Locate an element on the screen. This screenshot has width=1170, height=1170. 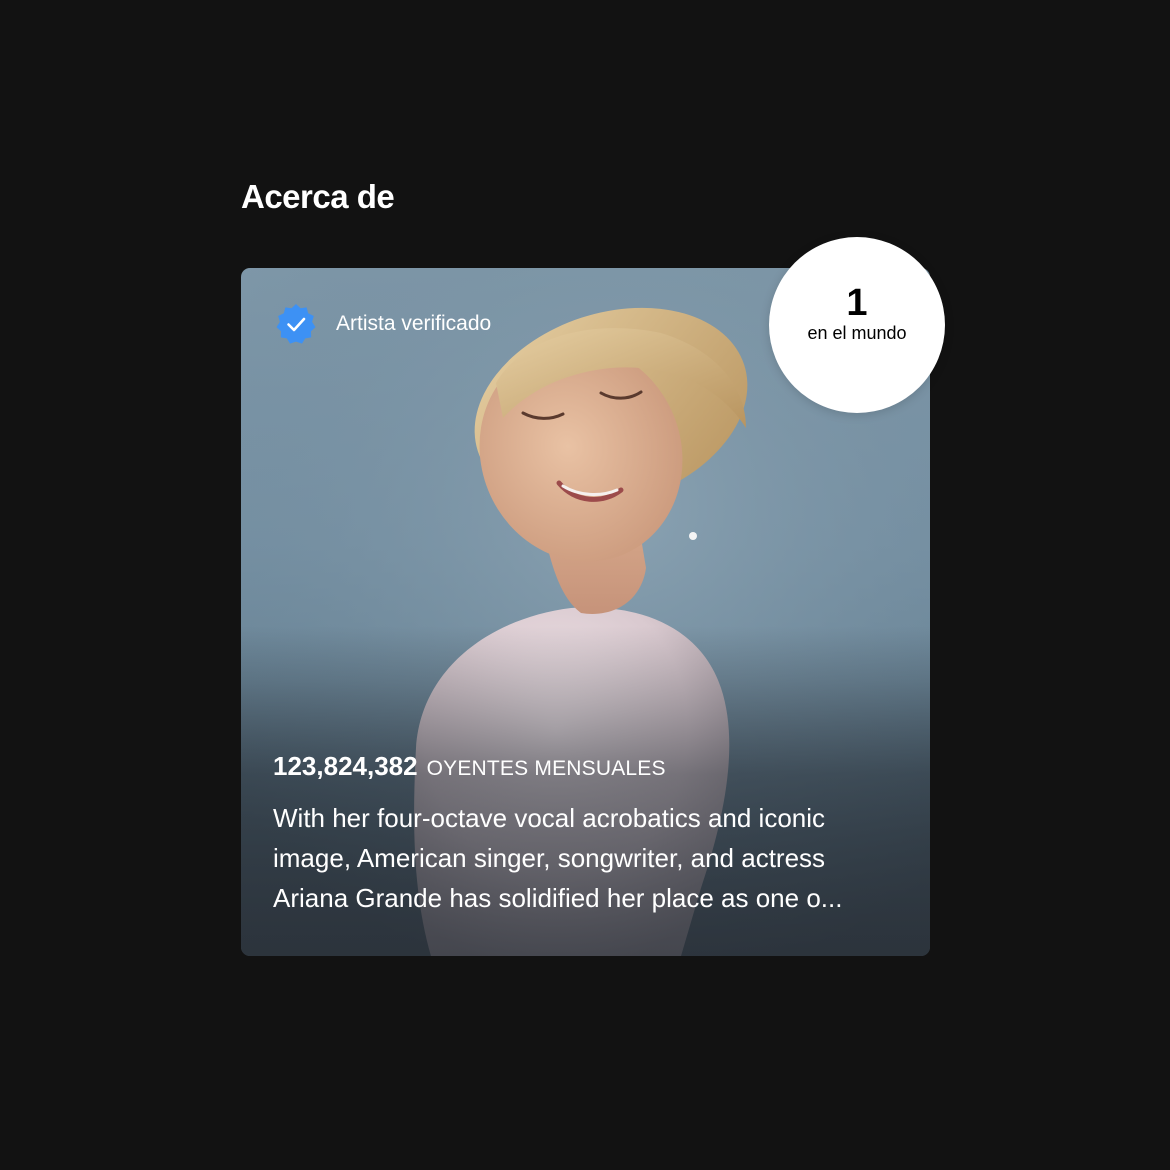
monthly-listeners-label: OYENTES MENSUALES is located at coordinates (546, 768).